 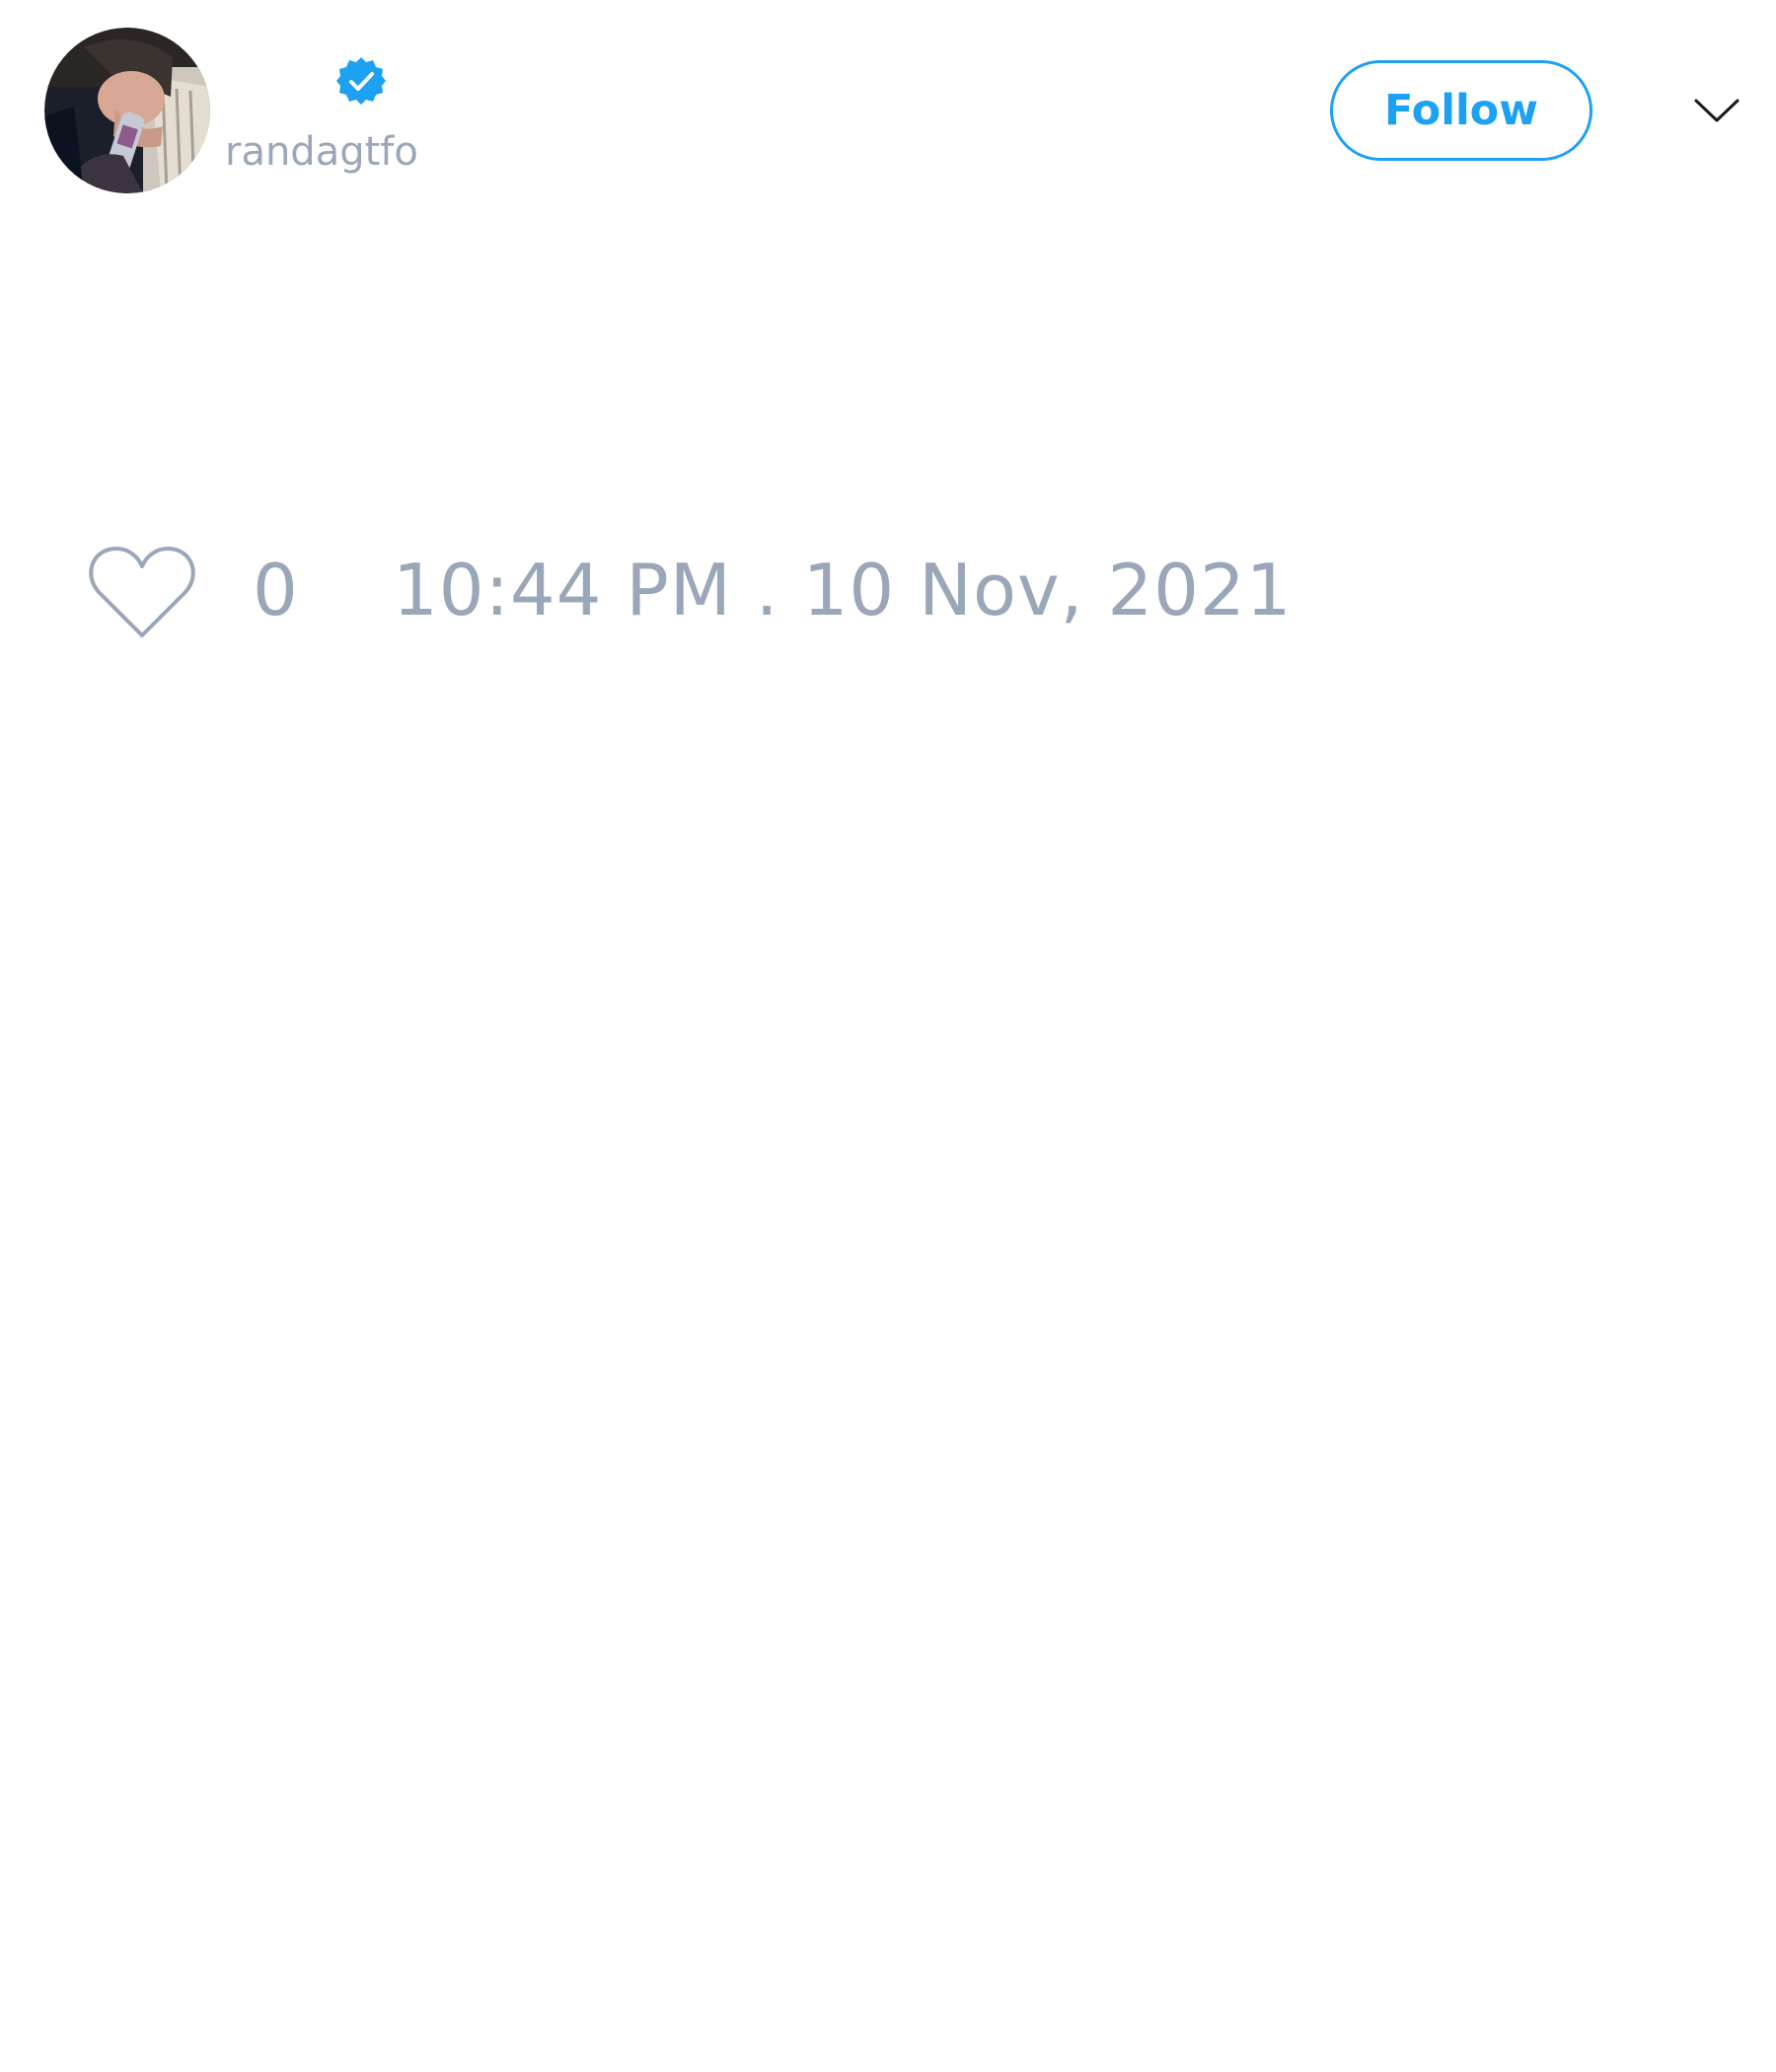 I want to click on display-name-row, so click(x=361, y=81).